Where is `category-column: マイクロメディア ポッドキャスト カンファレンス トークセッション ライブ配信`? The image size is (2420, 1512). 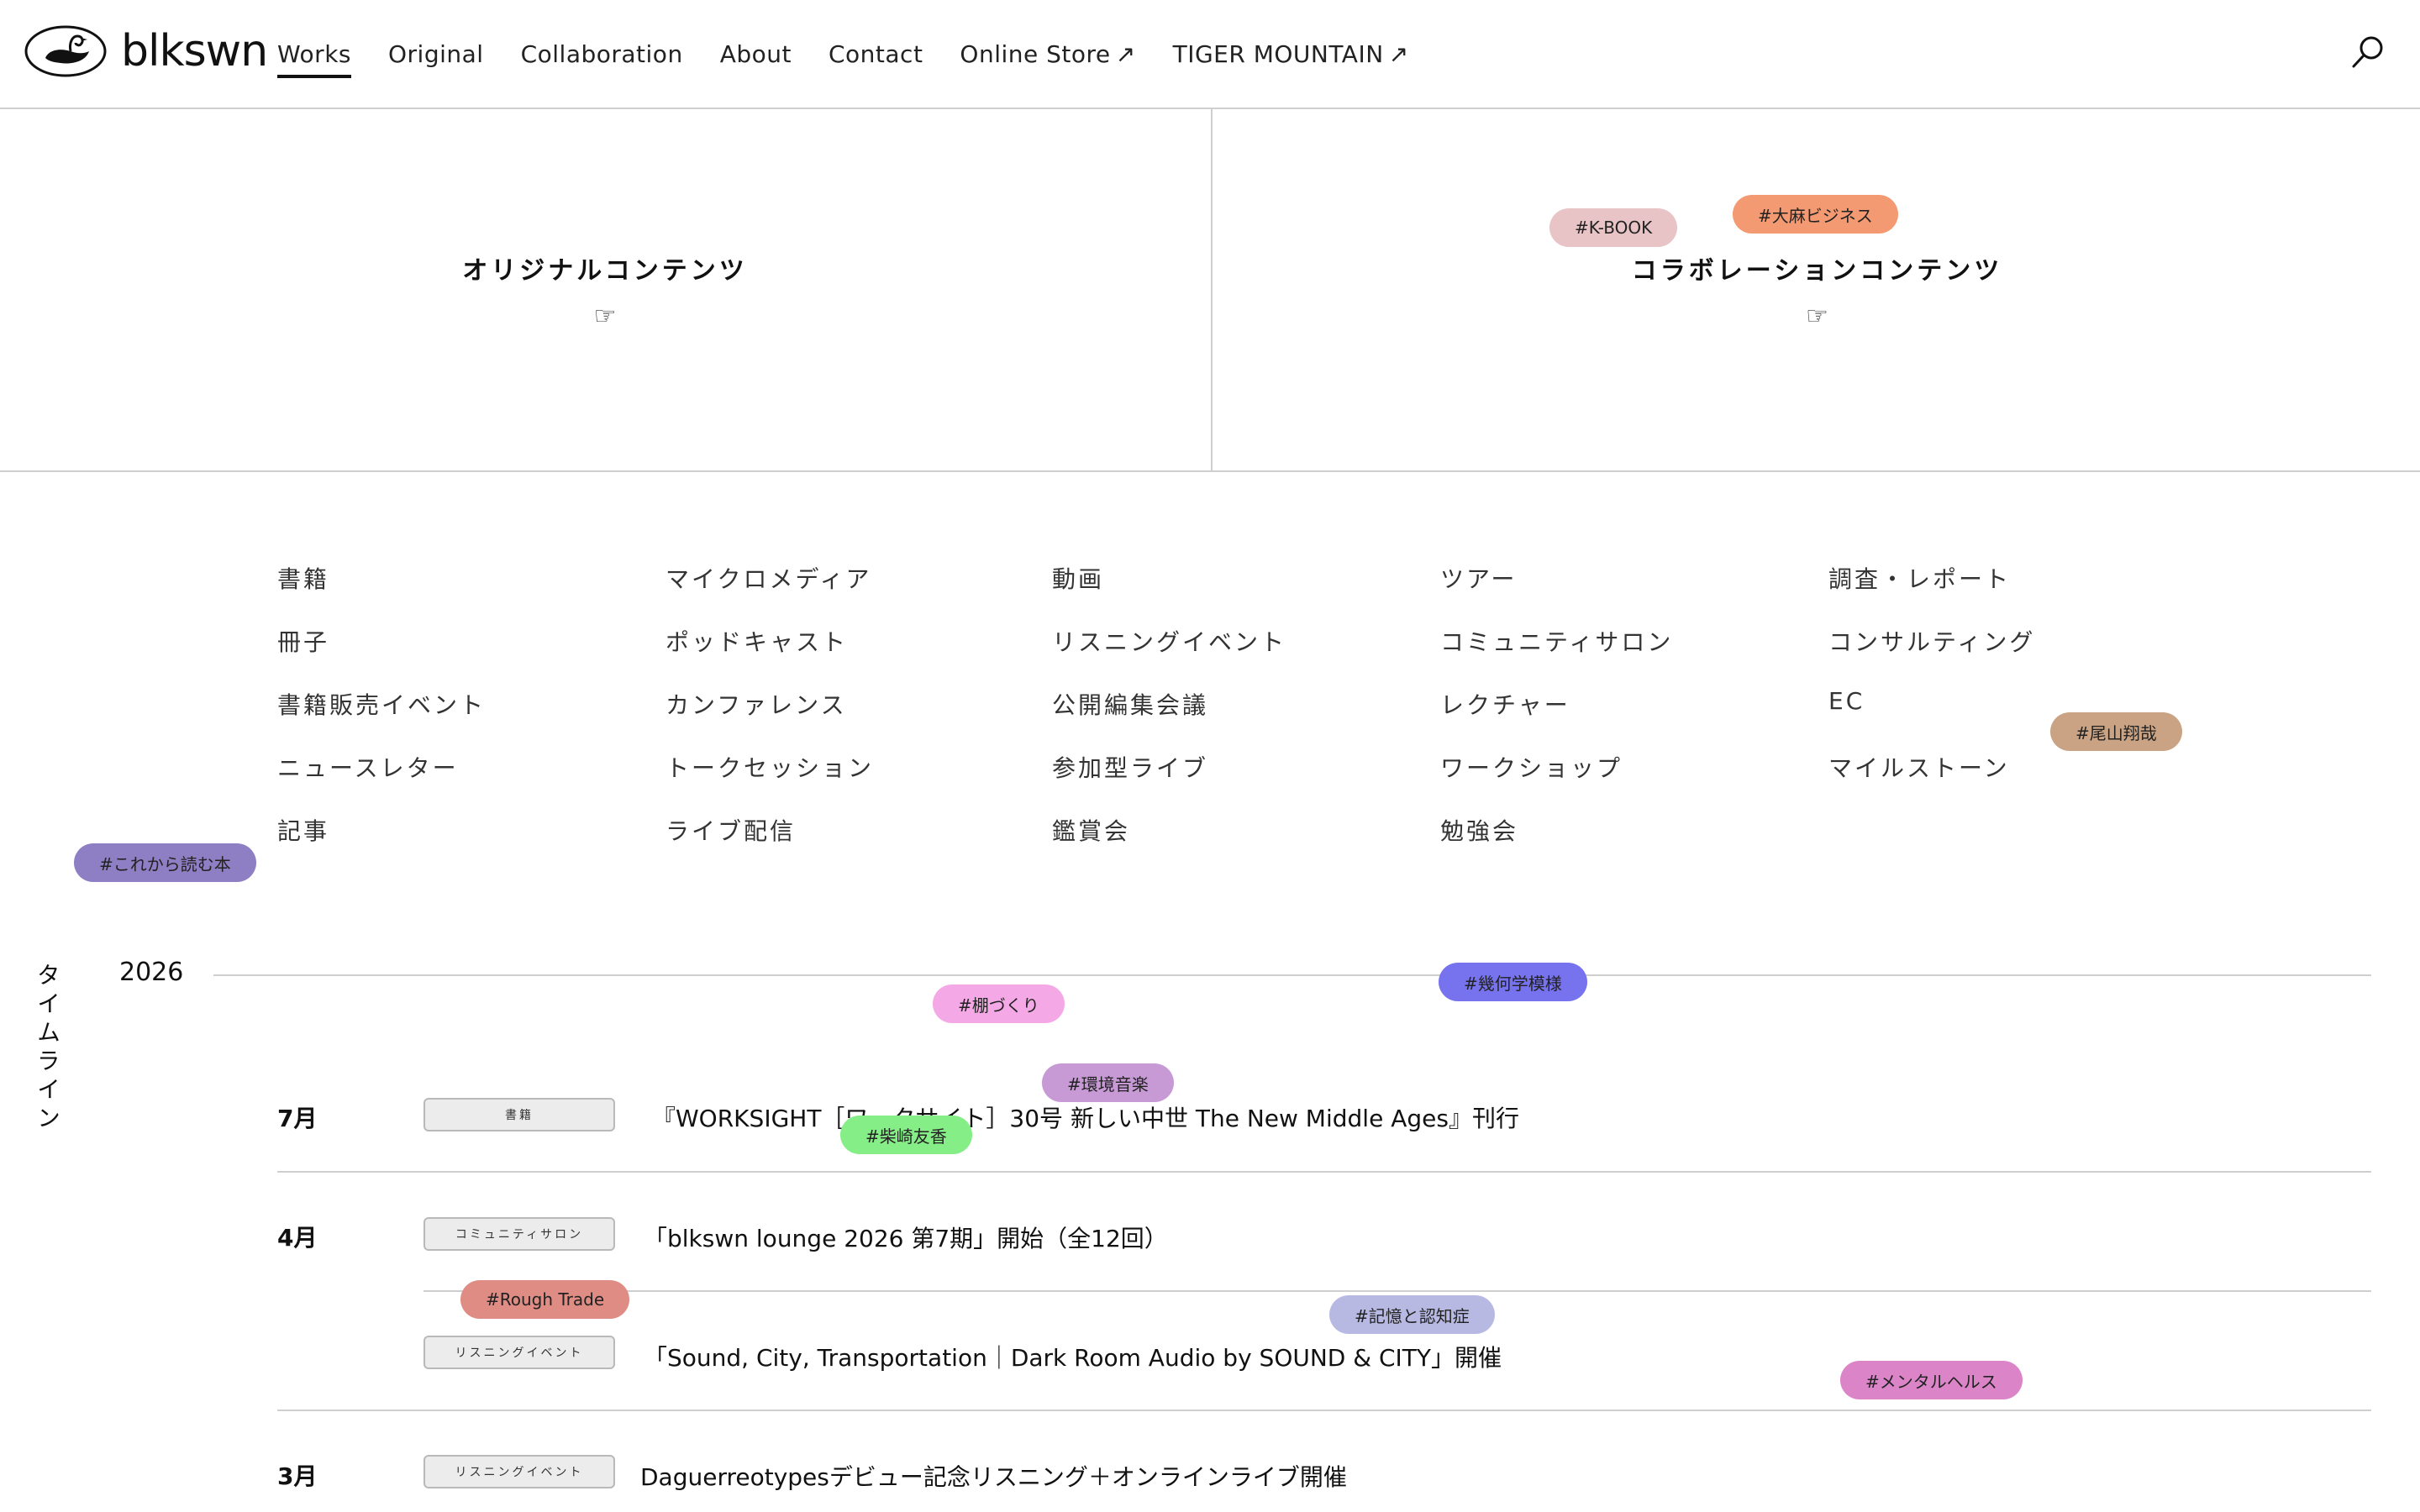
category-column: マイクロメディア ポッドキャスト カンファレンス トークセッション ライブ配信 is located at coordinates (850, 718).